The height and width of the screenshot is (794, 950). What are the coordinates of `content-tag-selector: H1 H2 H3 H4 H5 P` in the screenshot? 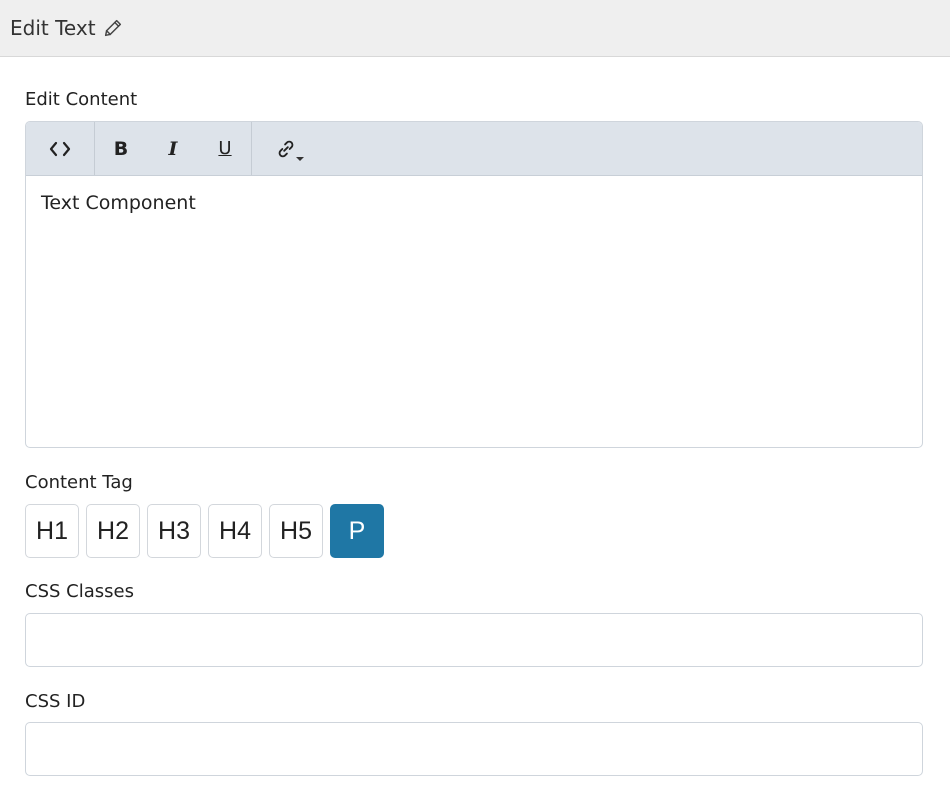 It's located at (204, 531).